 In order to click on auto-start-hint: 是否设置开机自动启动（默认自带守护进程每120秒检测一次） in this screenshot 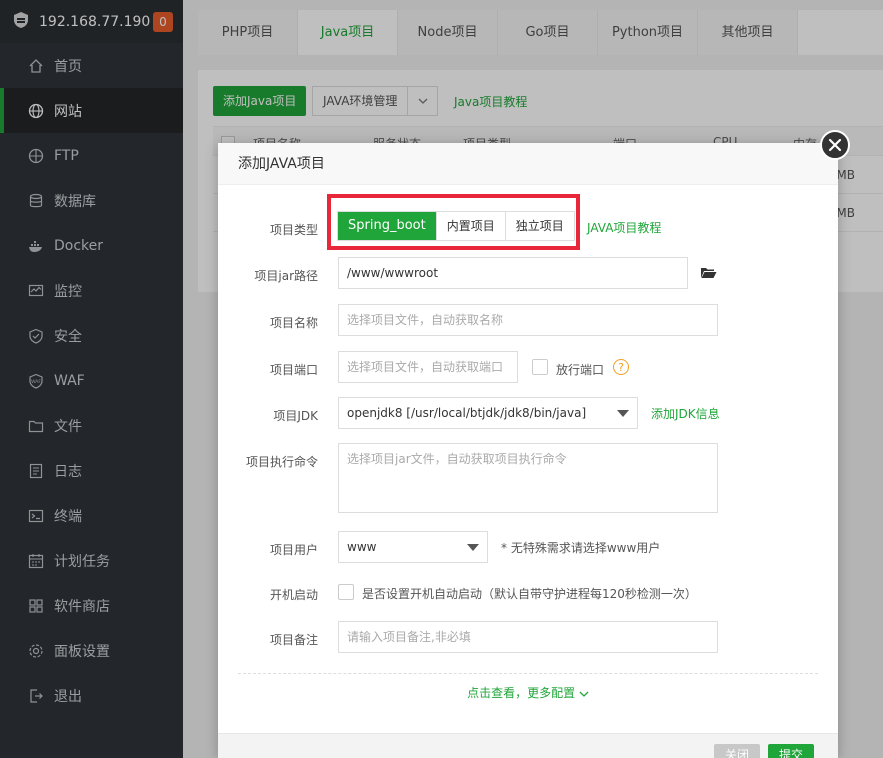, I will do `click(529, 594)`.